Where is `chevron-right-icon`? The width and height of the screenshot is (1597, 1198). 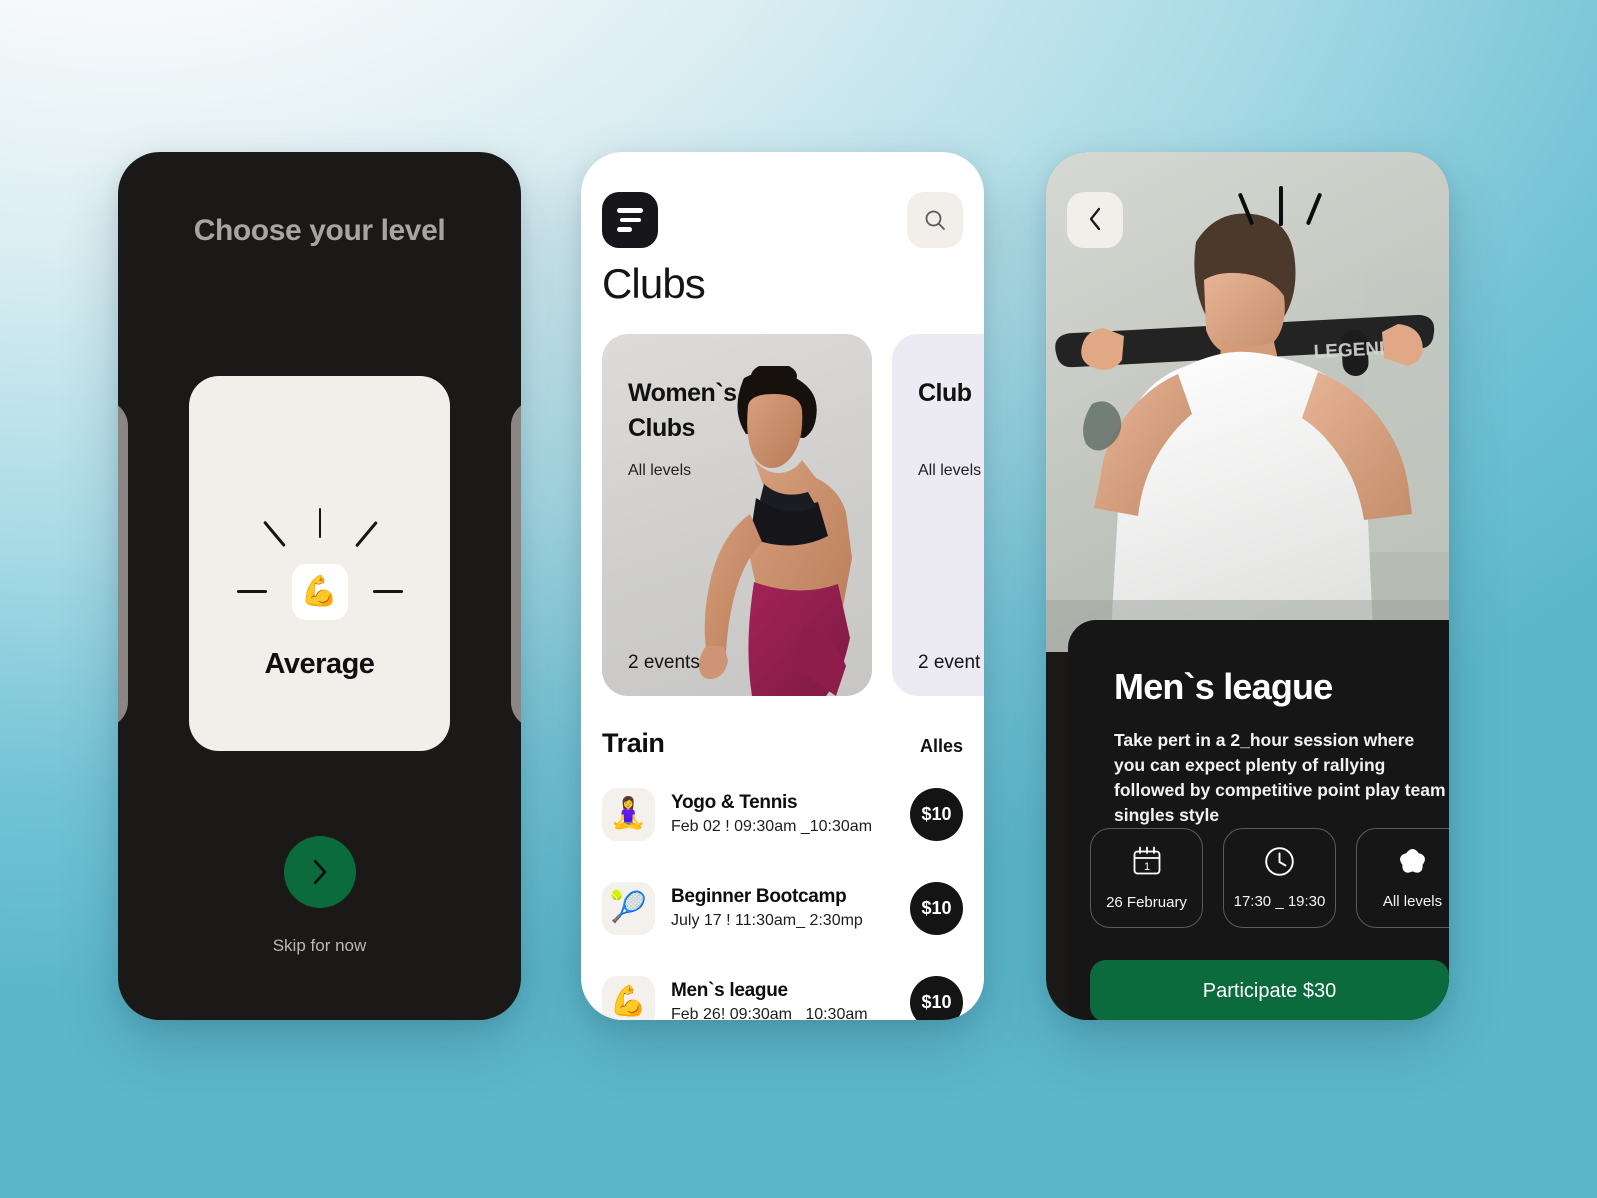
chevron-right-icon is located at coordinates (320, 872).